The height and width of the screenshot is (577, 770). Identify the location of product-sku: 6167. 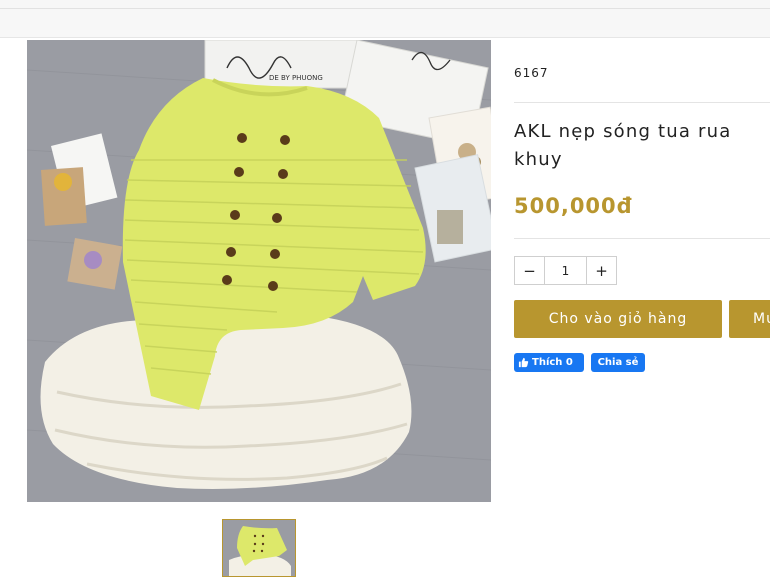
(531, 73).